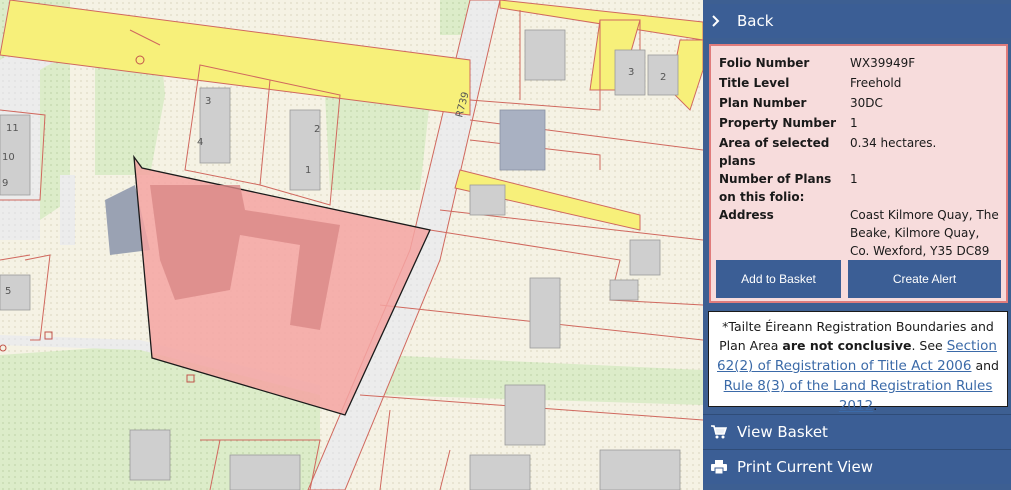 The width and height of the screenshot is (1011, 490). Describe the element at coordinates (377, 142) in the screenshot. I see `green-area` at that location.